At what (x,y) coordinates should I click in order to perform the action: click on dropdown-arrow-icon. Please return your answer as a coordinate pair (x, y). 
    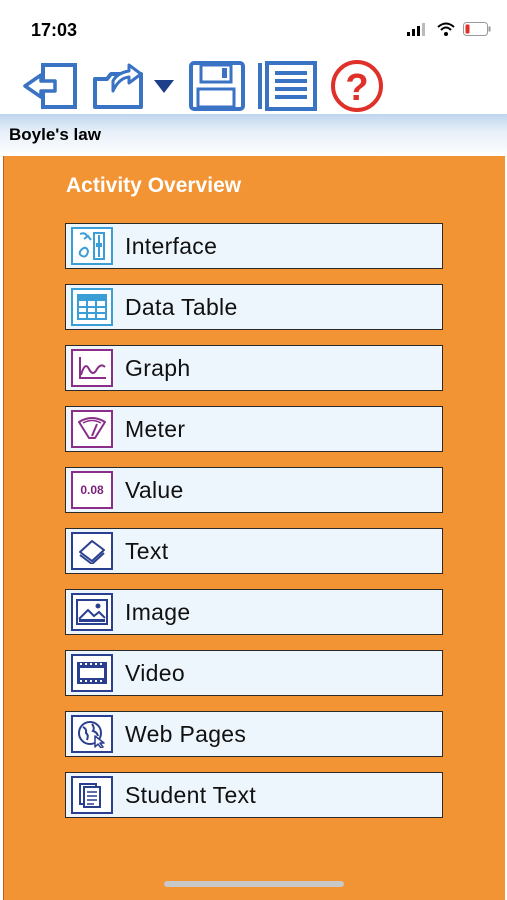
    Looking at the image, I should click on (164, 86).